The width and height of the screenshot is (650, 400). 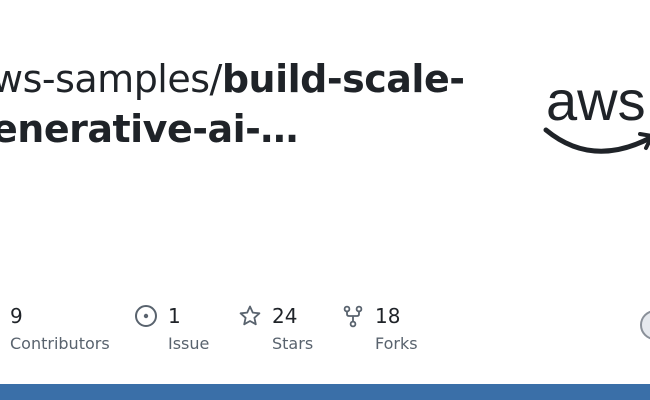 I want to click on issue-opened-icon, so click(x=146, y=316).